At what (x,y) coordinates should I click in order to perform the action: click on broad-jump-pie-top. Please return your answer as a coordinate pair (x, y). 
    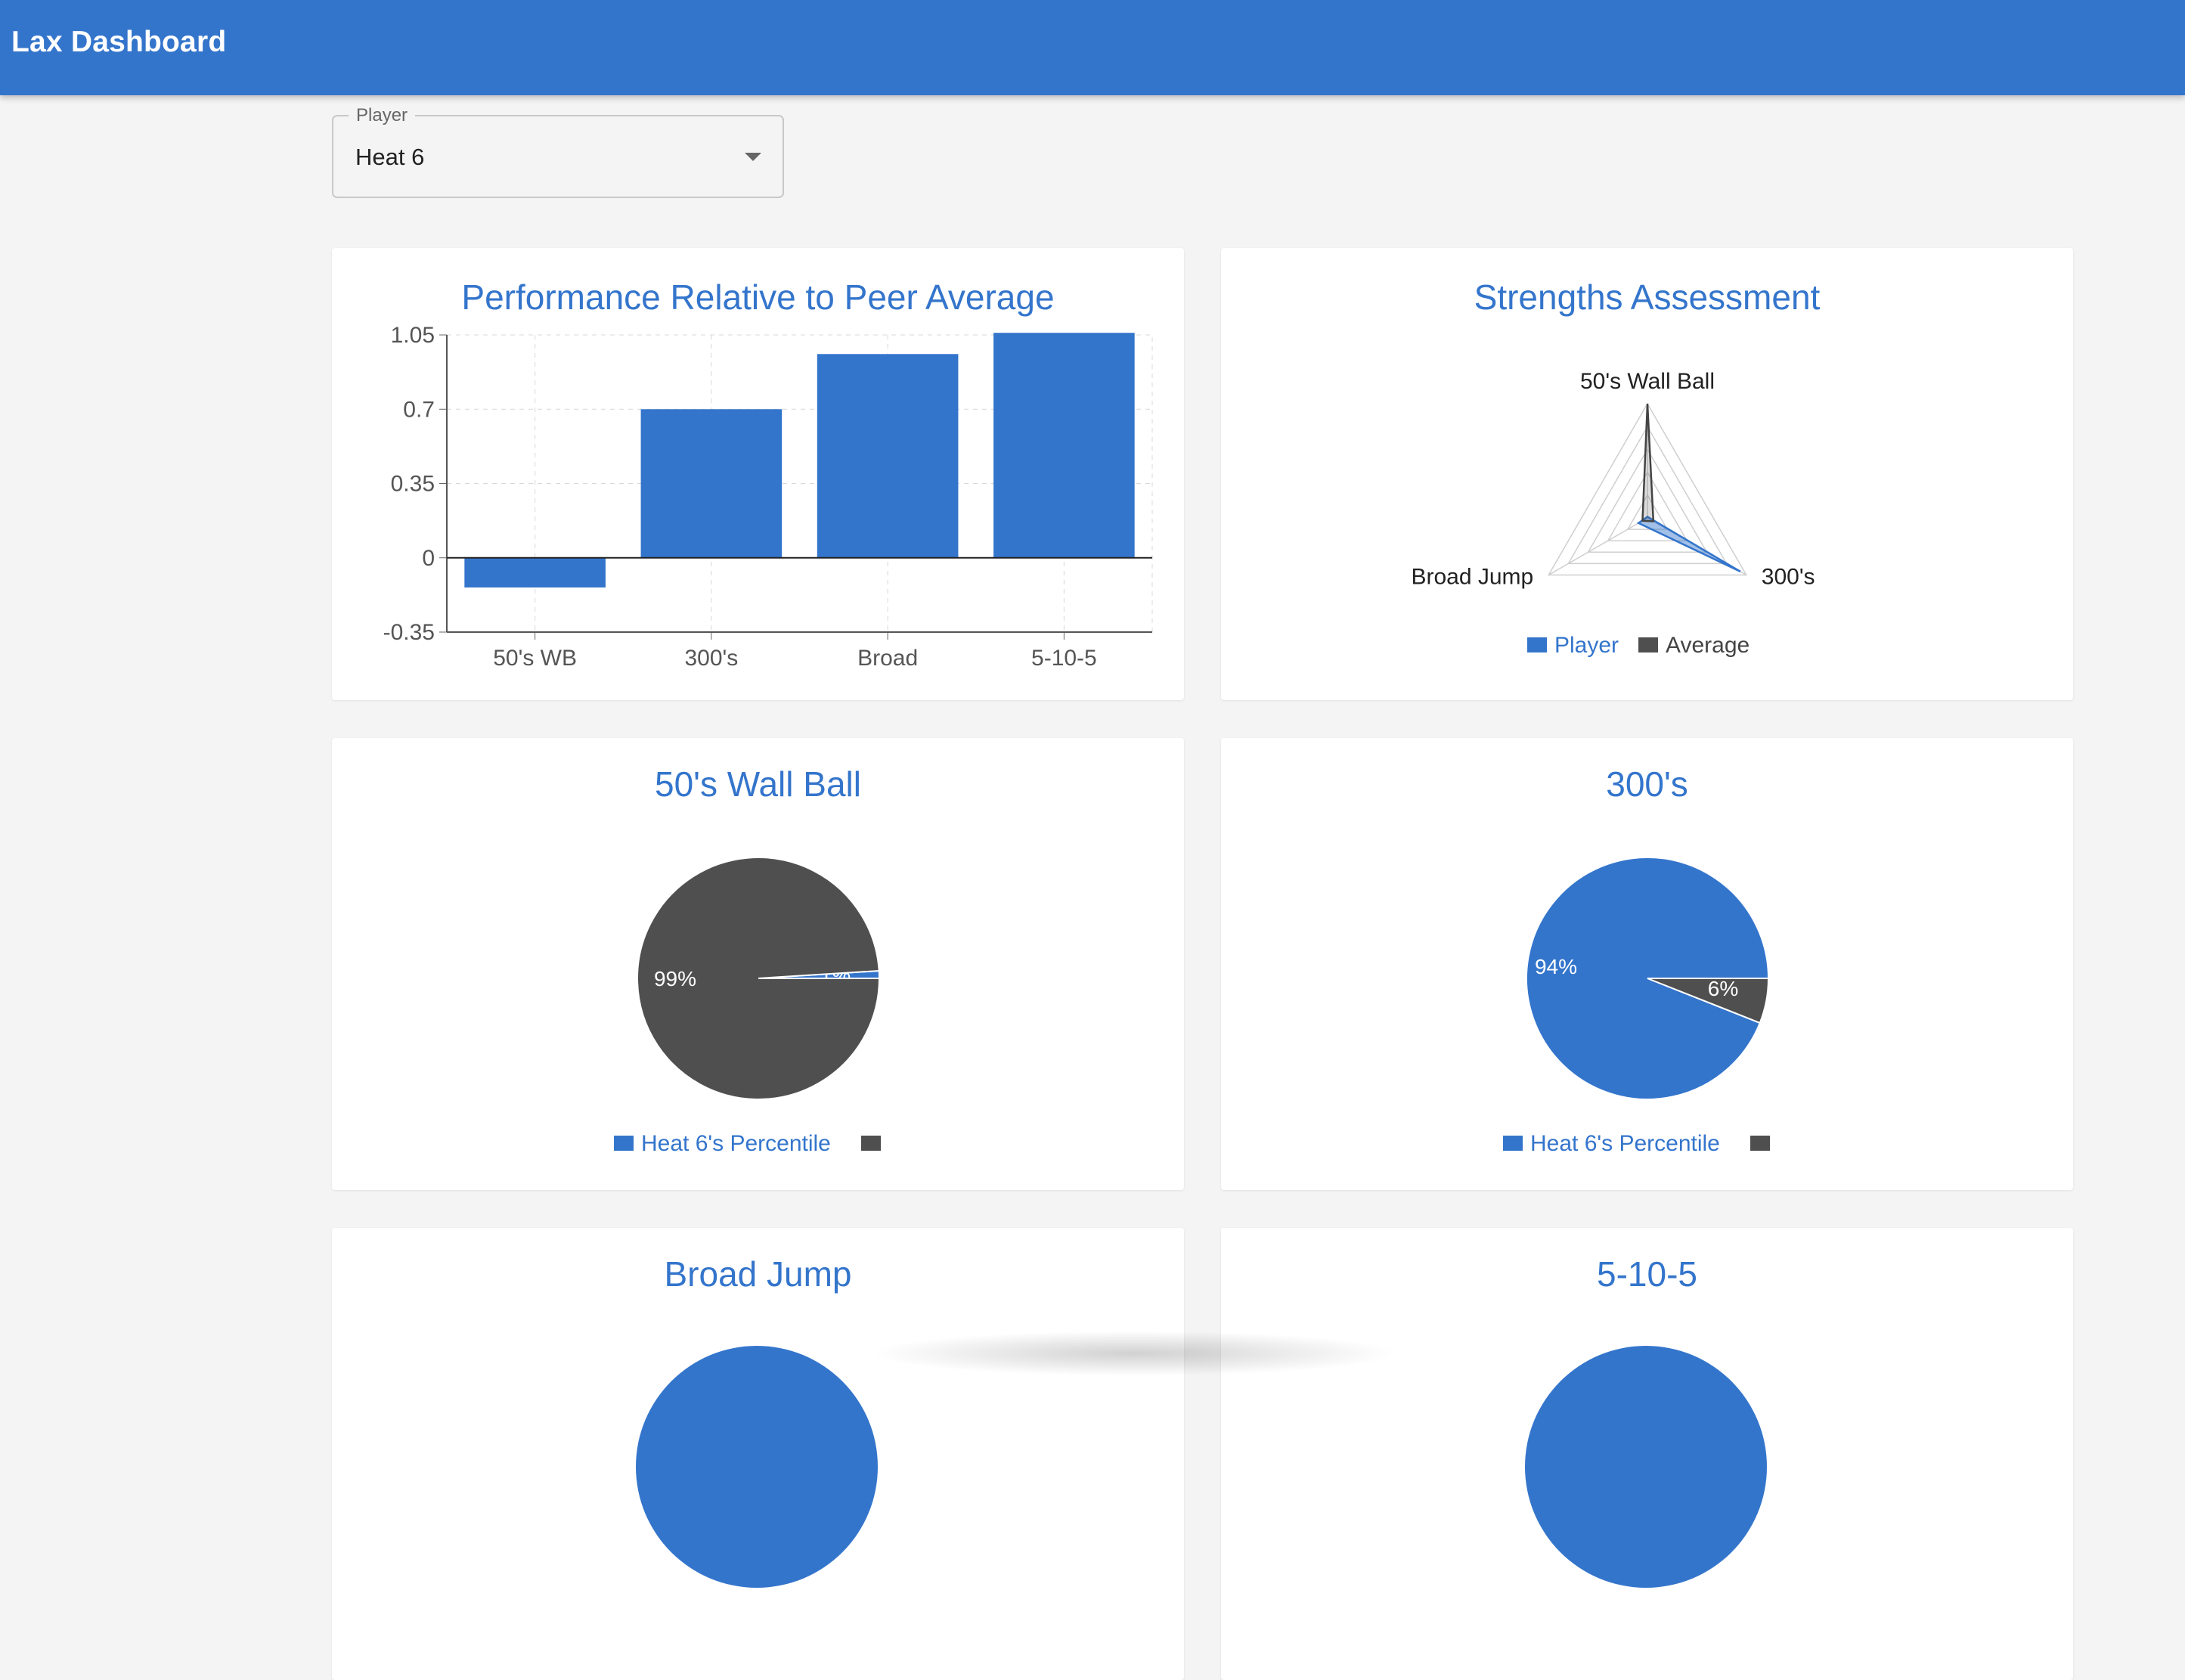
    Looking at the image, I should click on (757, 1467).